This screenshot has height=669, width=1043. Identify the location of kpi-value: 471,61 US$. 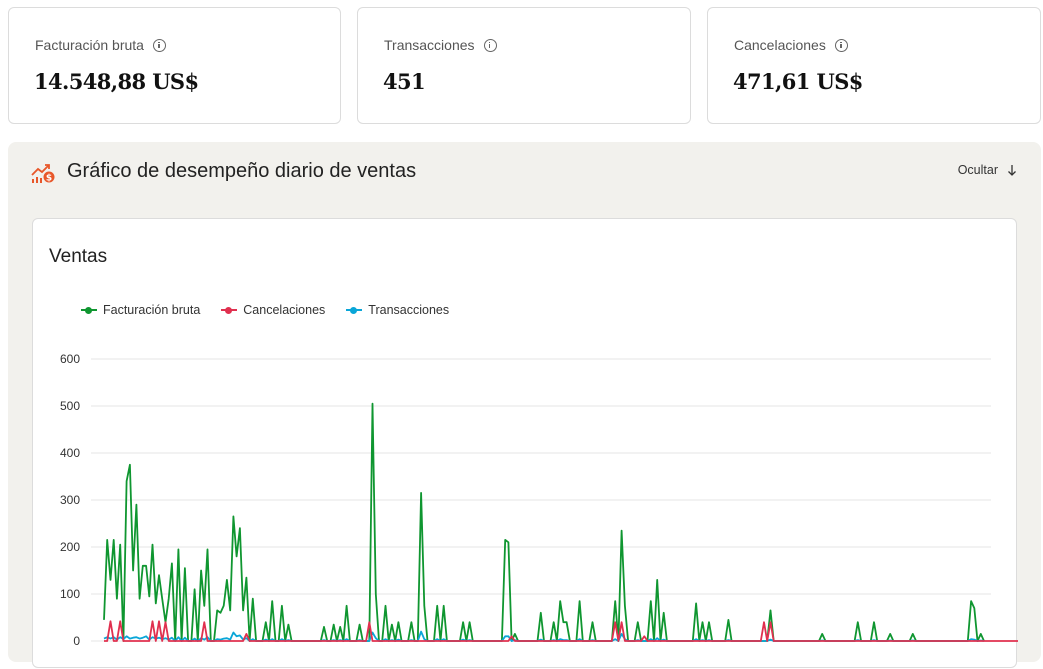
(798, 81).